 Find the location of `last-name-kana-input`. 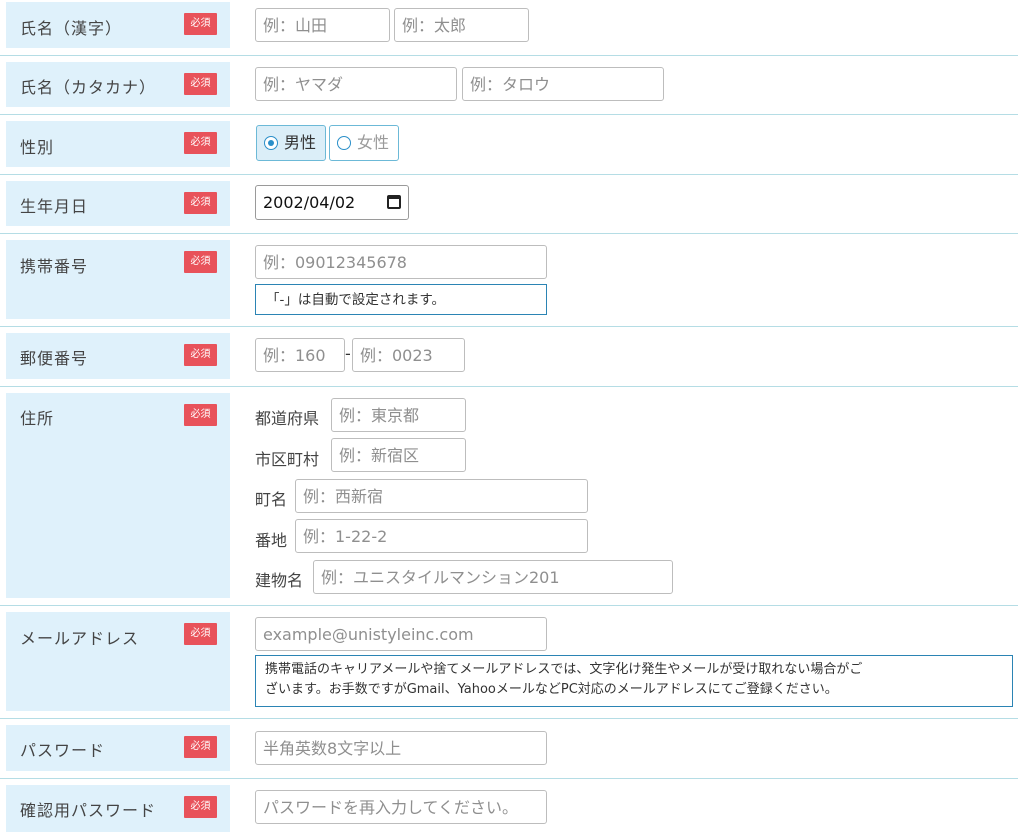

last-name-kana-input is located at coordinates (356, 84).